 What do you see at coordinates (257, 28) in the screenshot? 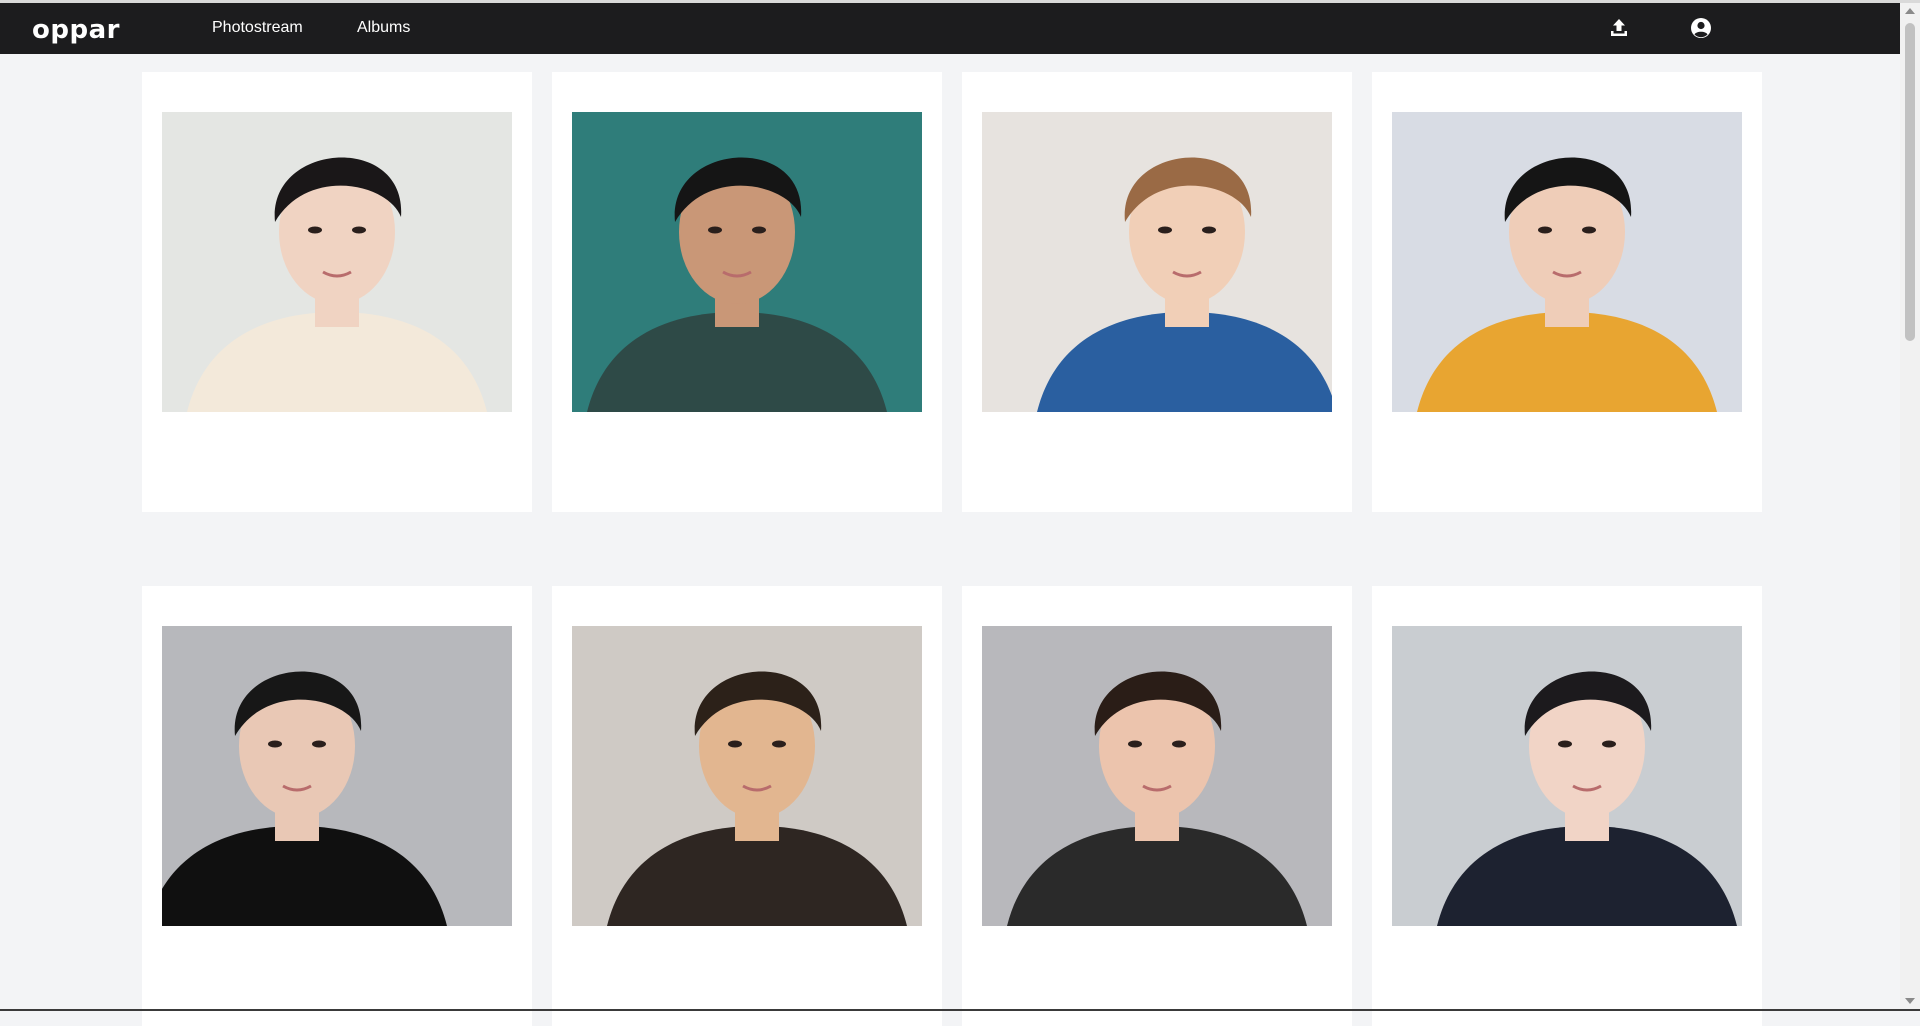
I see `nav-link-photostream: Photostream` at bounding box center [257, 28].